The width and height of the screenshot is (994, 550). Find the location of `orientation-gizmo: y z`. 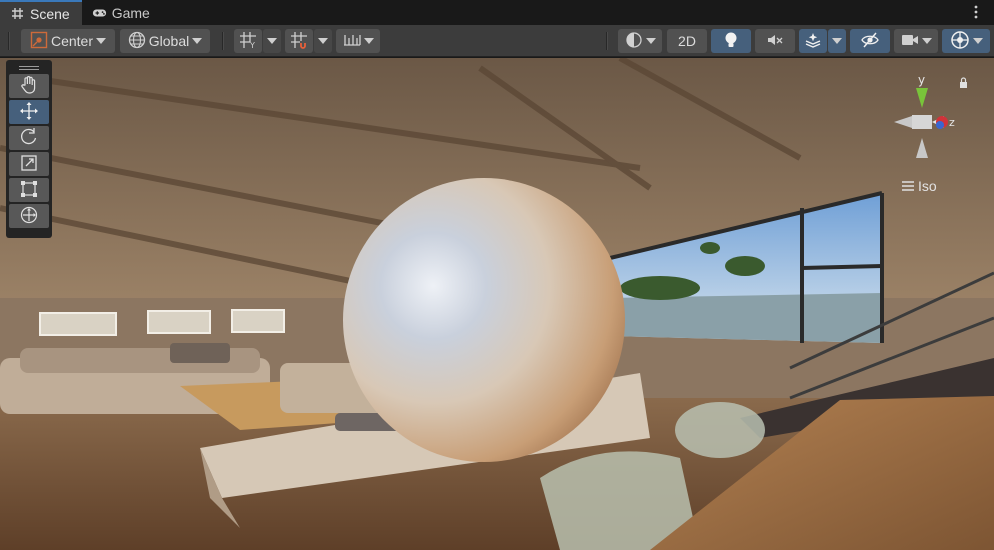

orientation-gizmo: y z is located at coordinates (928, 120).